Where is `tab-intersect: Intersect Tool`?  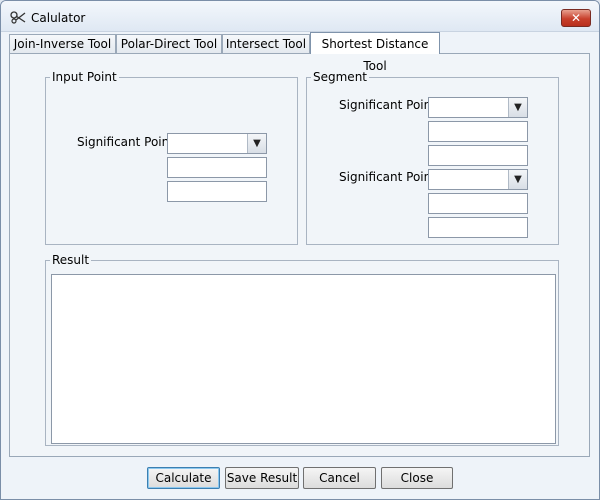 tab-intersect: Intersect Tool is located at coordinates (266, 43).